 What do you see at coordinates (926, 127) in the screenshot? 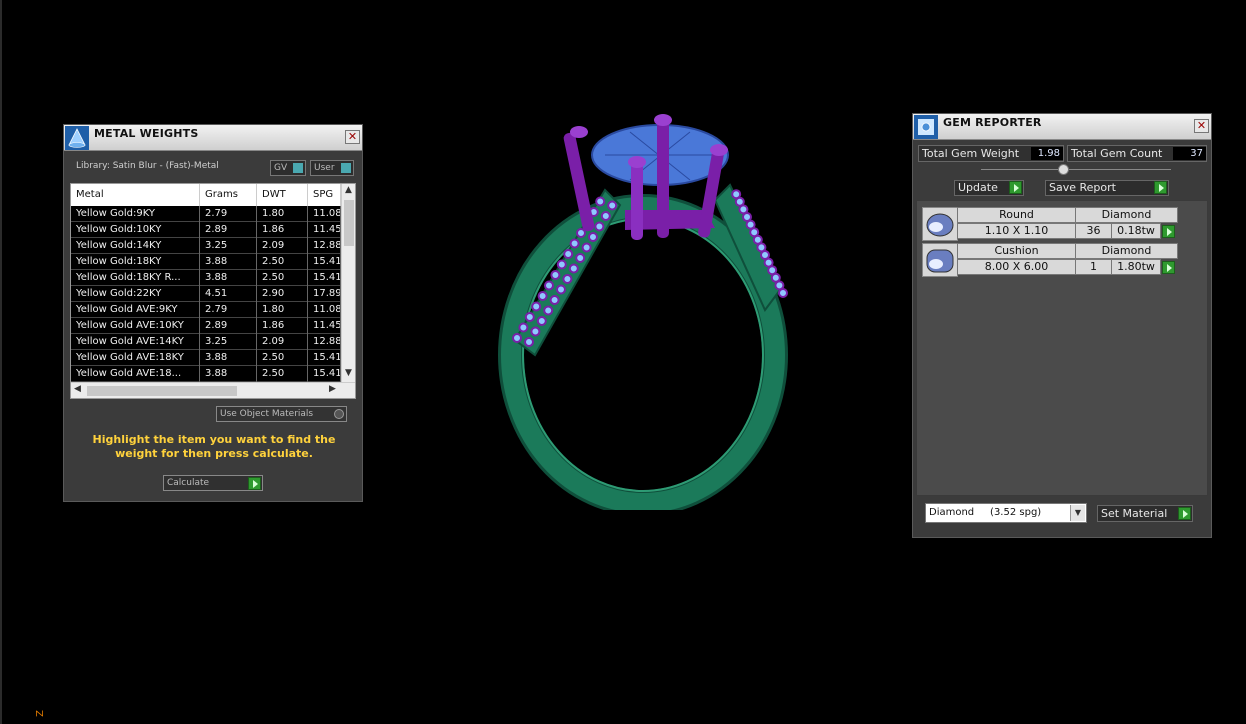
I see `report-icon` at bounding box center [926, 127].